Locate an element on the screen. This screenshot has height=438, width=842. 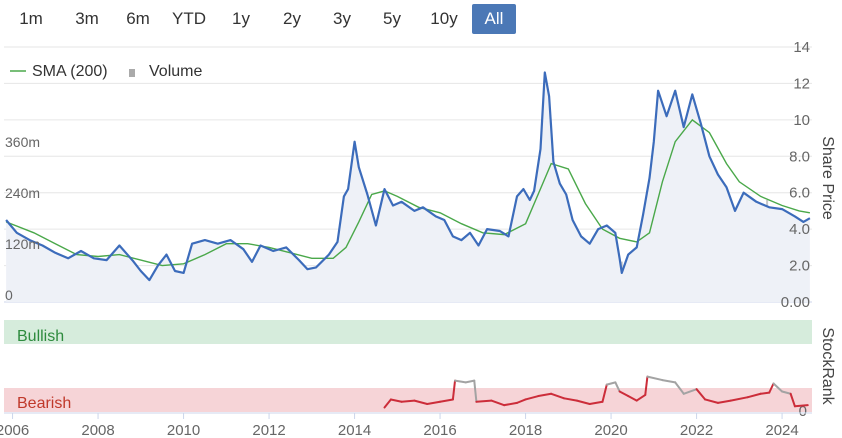
x-tick-label: 2018 is located at coordinates (525, 430).